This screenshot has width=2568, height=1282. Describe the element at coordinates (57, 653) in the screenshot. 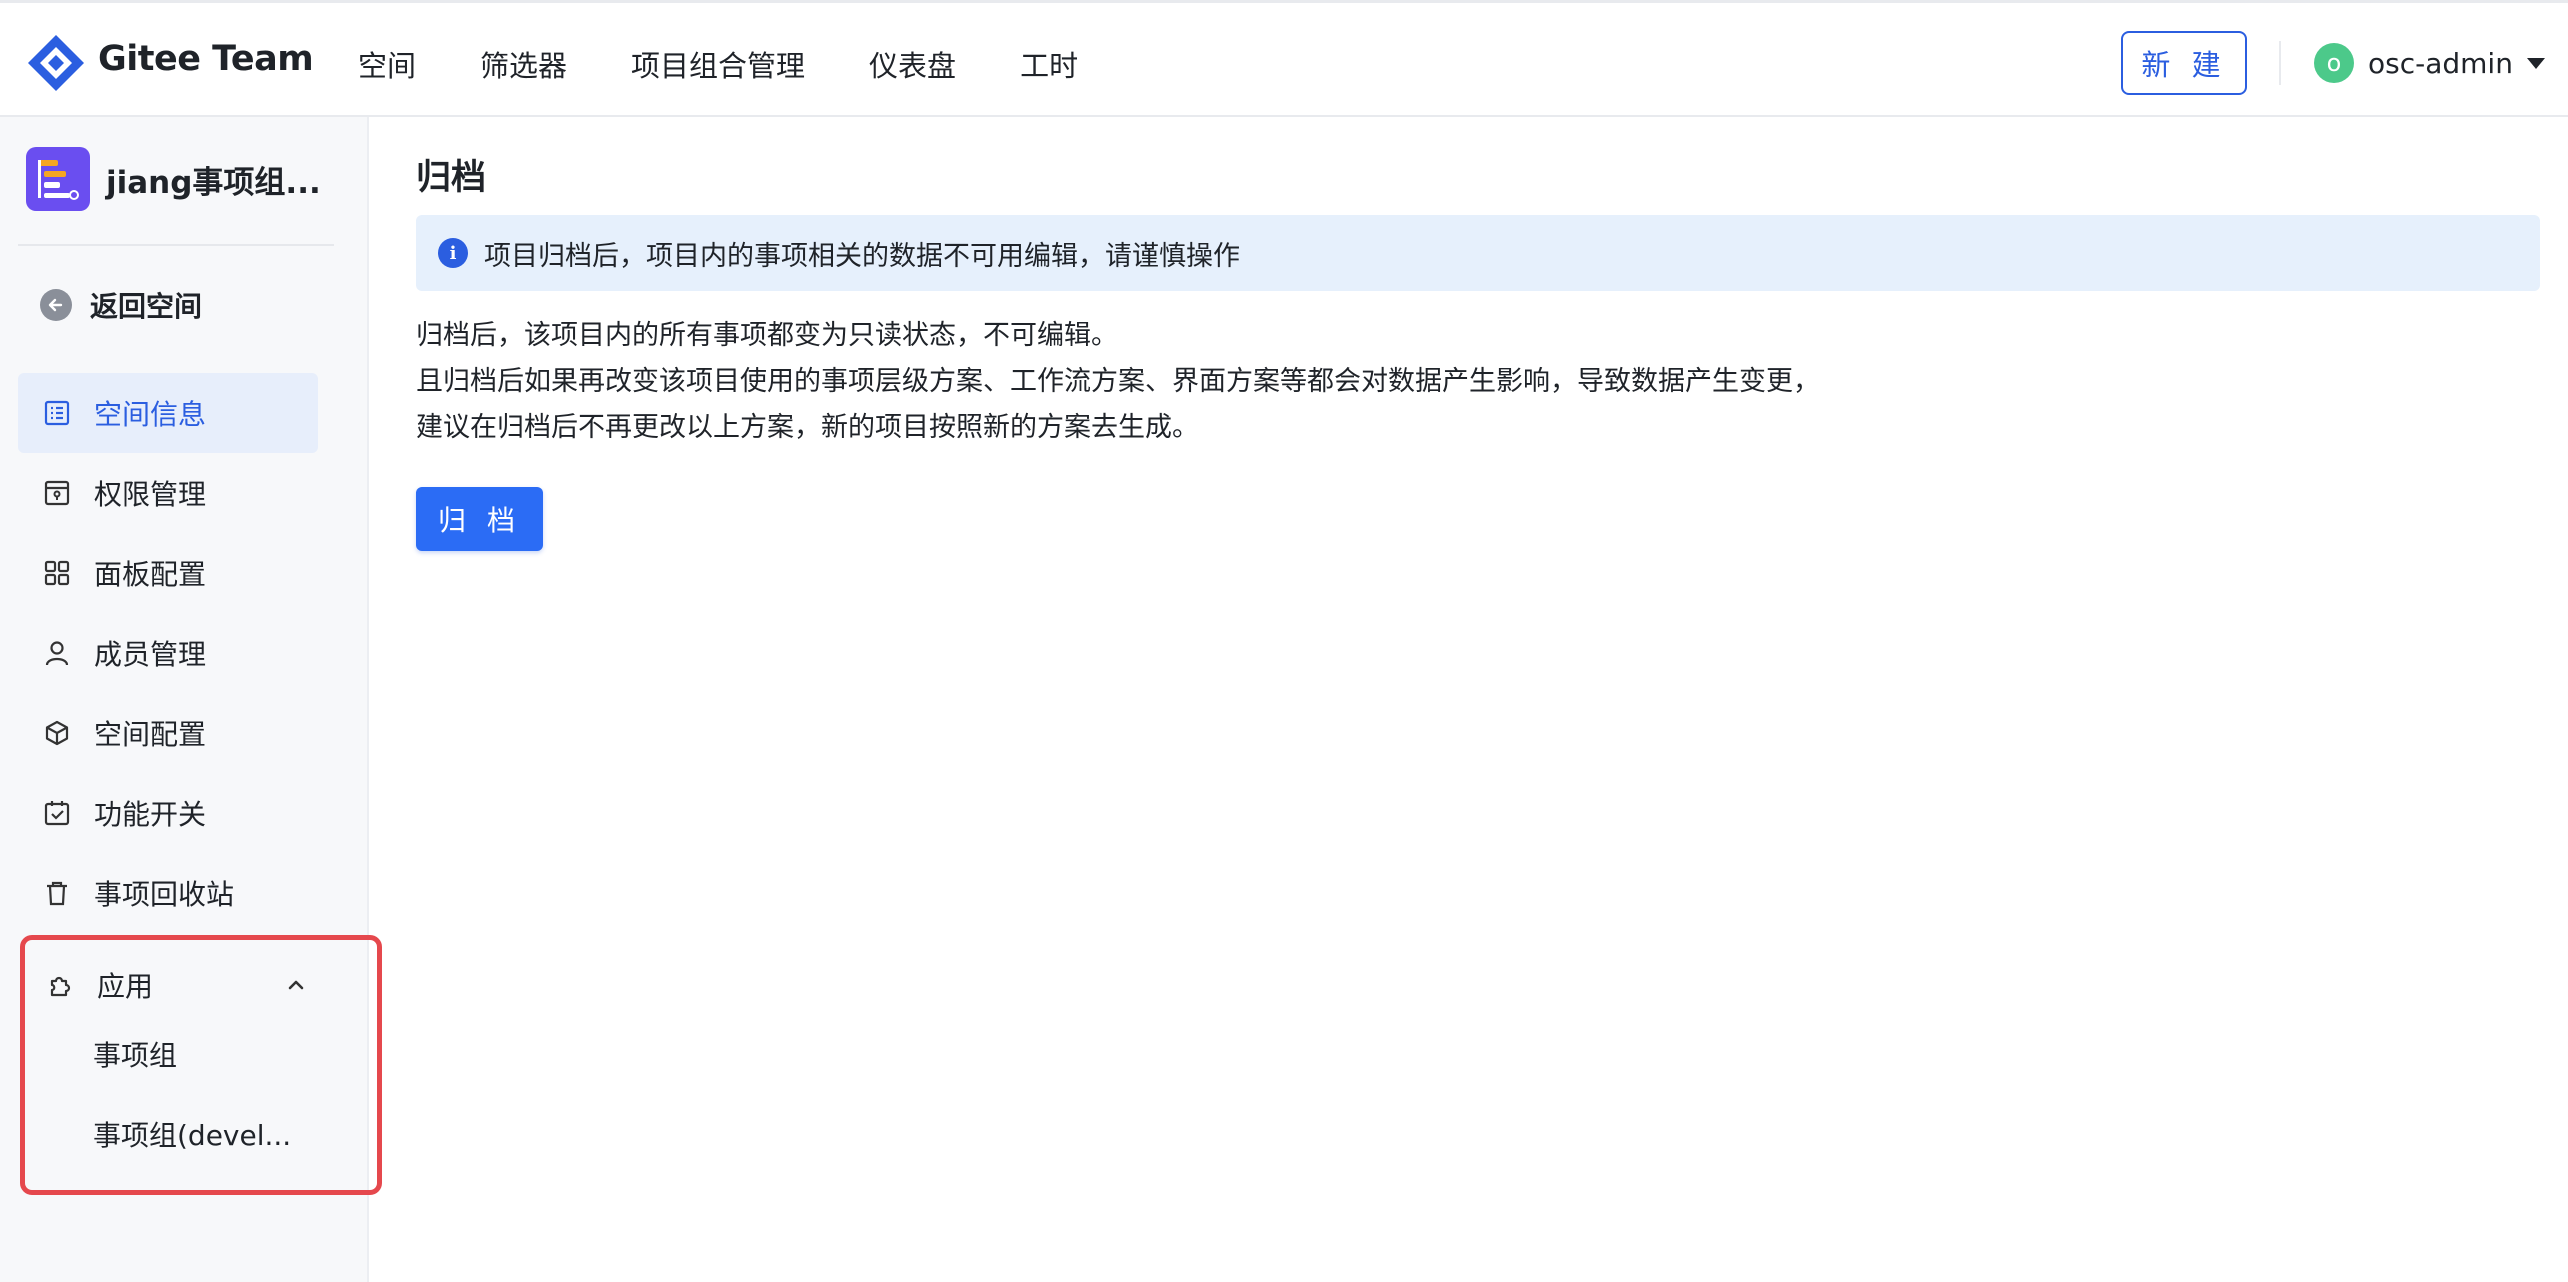

I see `user-icon` at that location.